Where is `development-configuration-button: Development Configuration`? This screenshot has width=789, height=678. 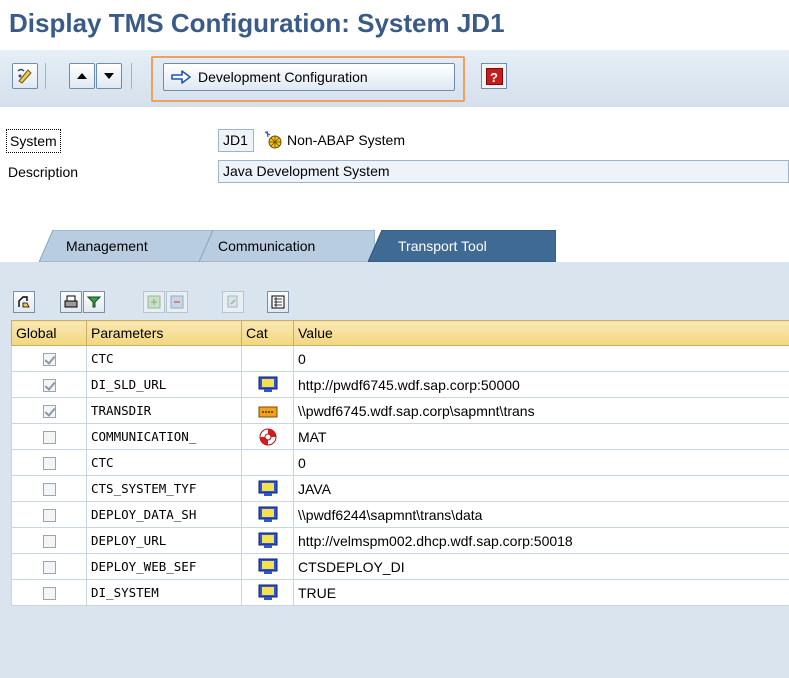 development-configuration-button: Development Configuration is located at coordinates (309, 77).